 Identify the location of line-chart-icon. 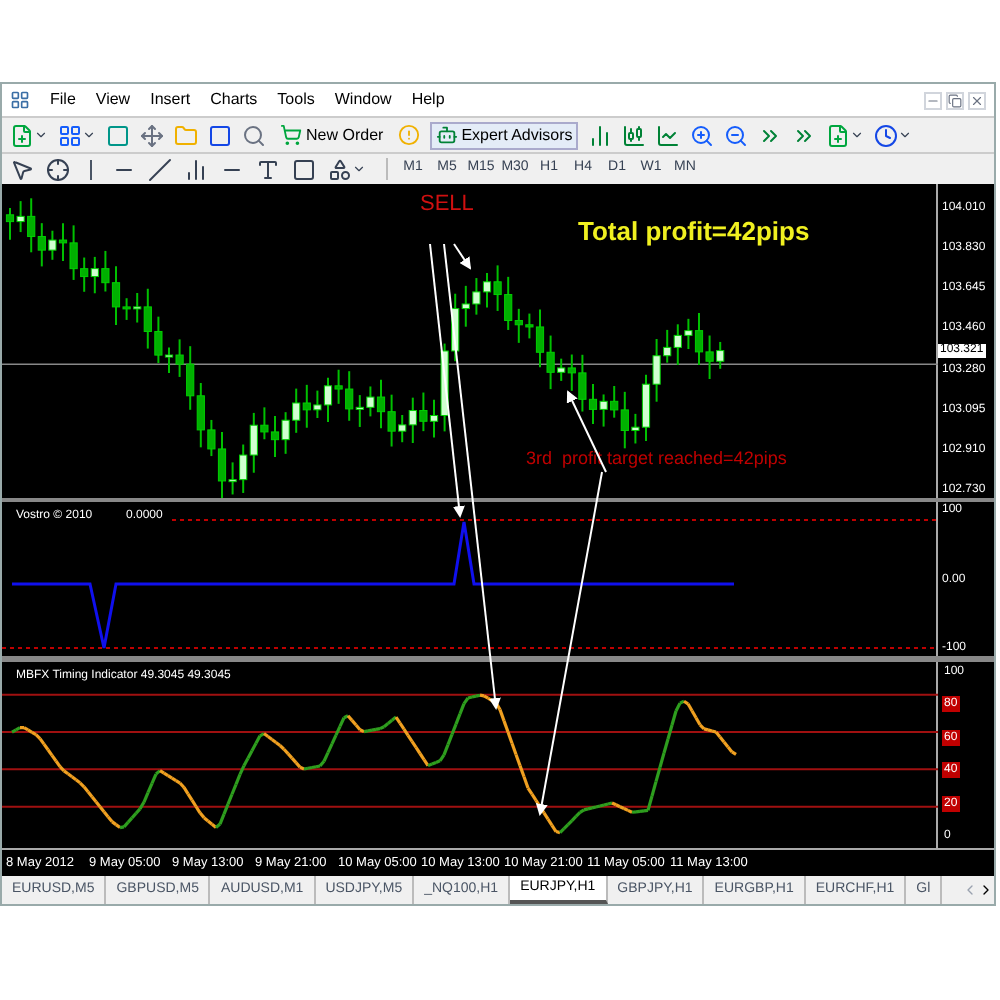
(668, 135).